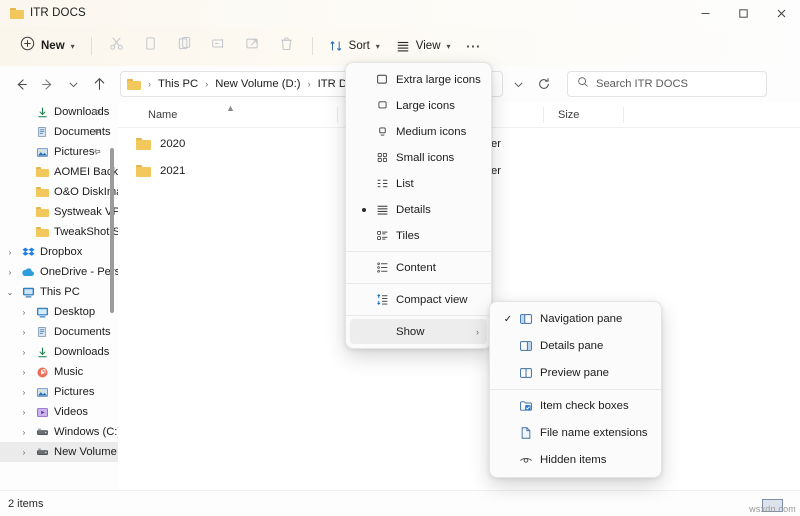  Describe the element at coordinates (59, 392) in the screenshot. I see `sidebar-item-pictures: › Pictures` at that location.